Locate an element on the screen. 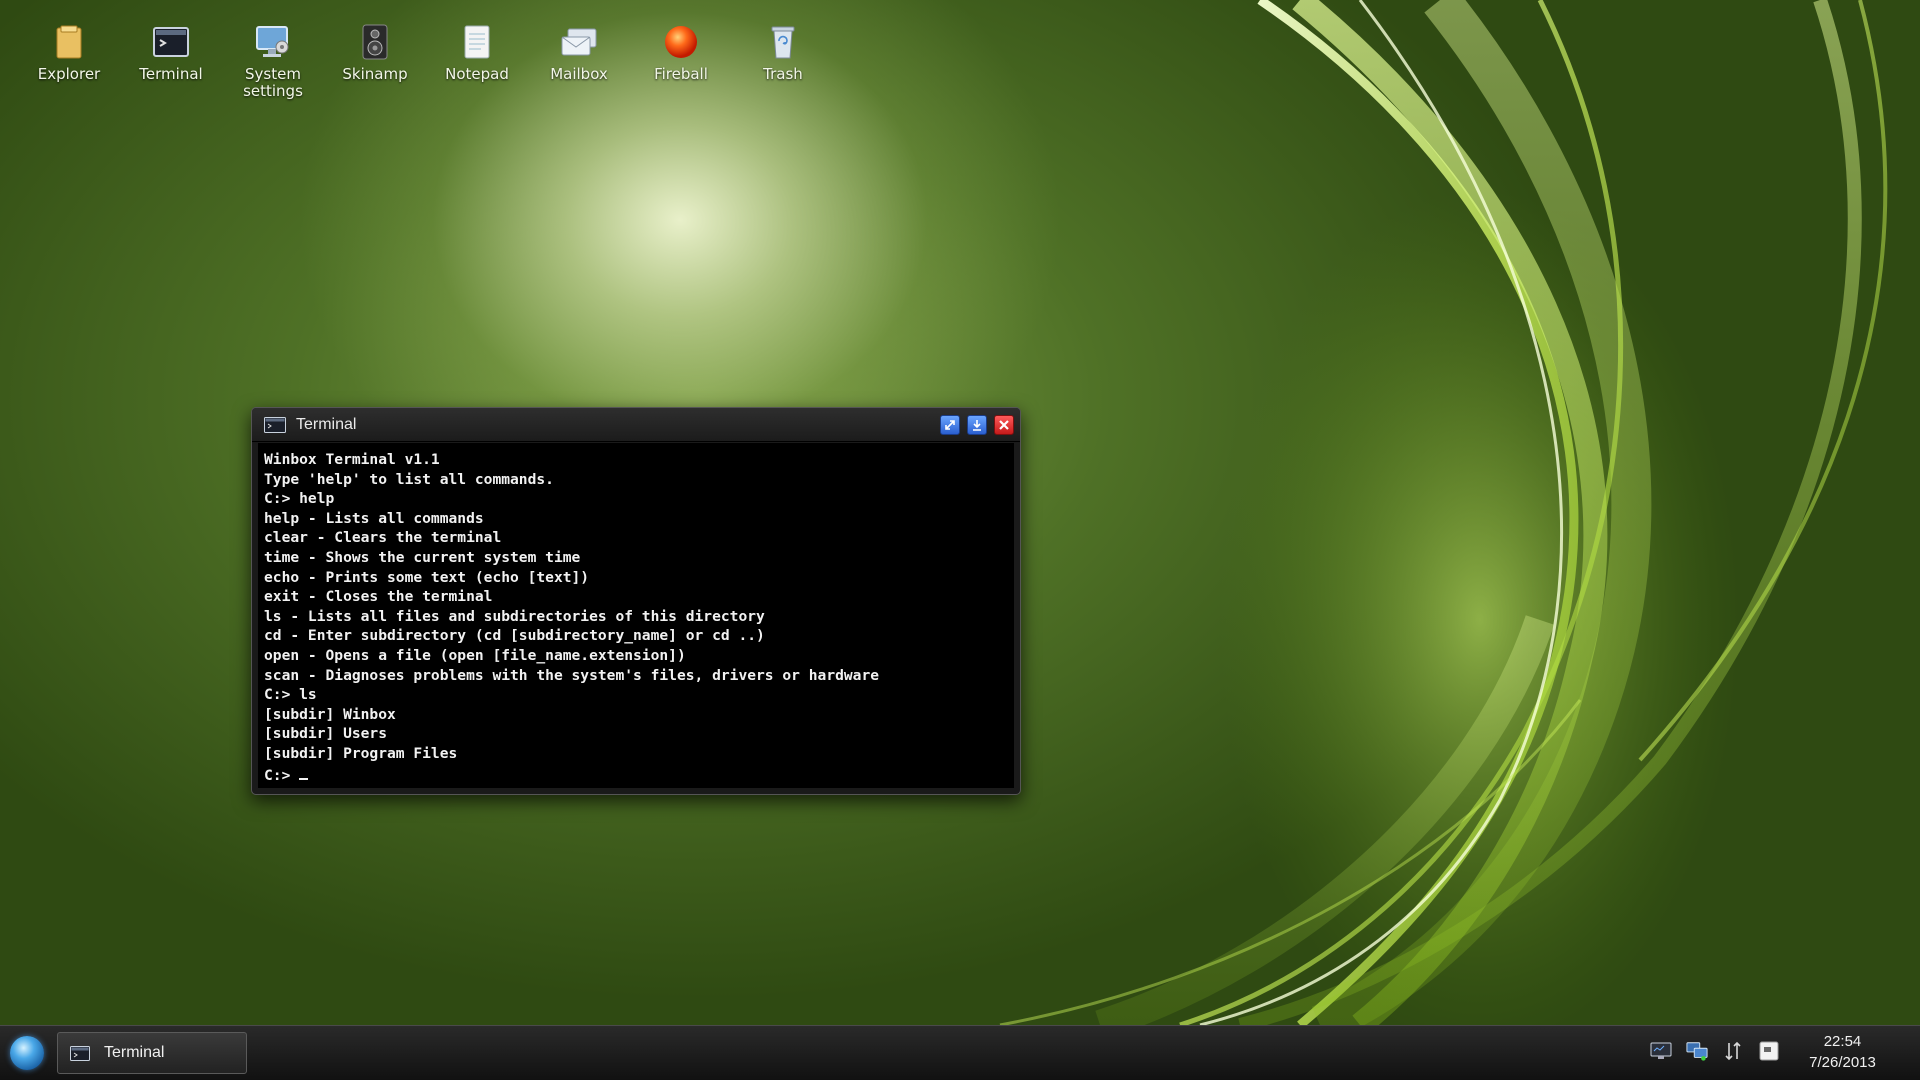  terminal-line: C:> ls is located at coordinates (290, 695).